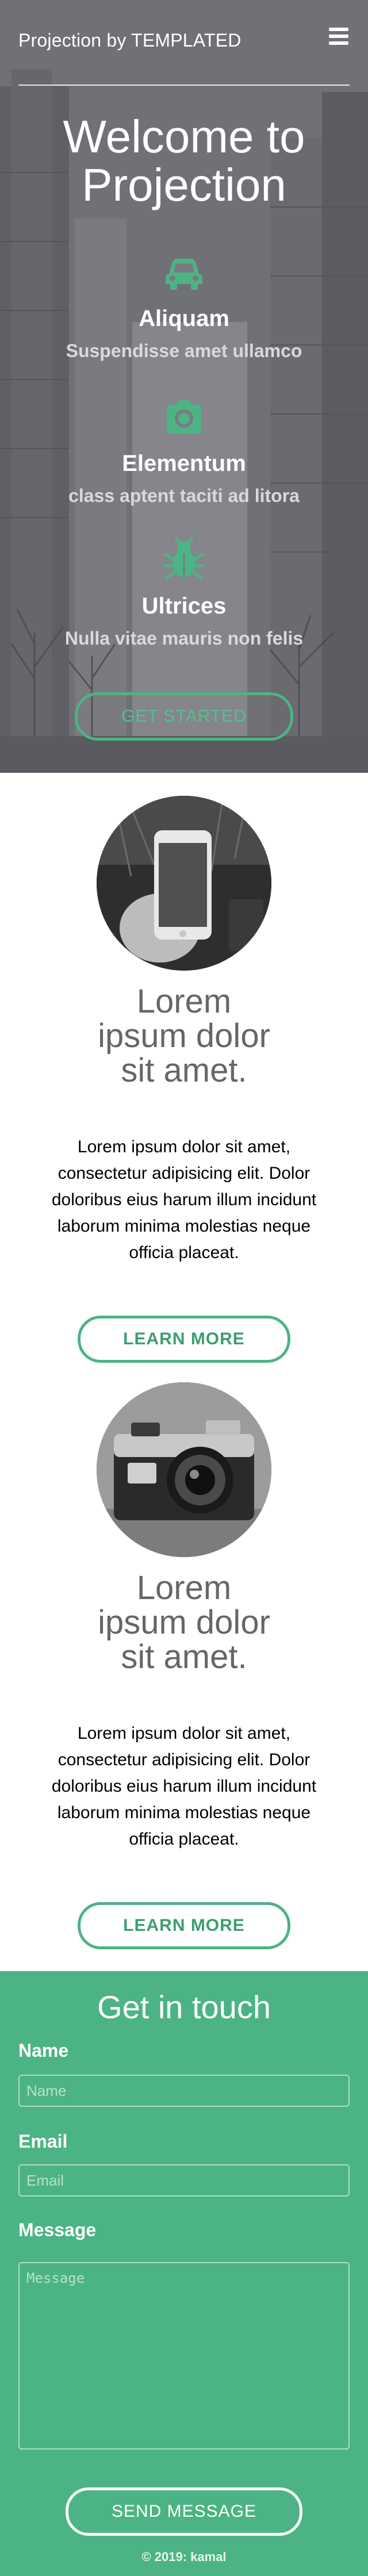  What do you see at coordinates (184, 1469) in the screenshot?
I see `vintage-camera-photo` at bounding box center [184, 1469].